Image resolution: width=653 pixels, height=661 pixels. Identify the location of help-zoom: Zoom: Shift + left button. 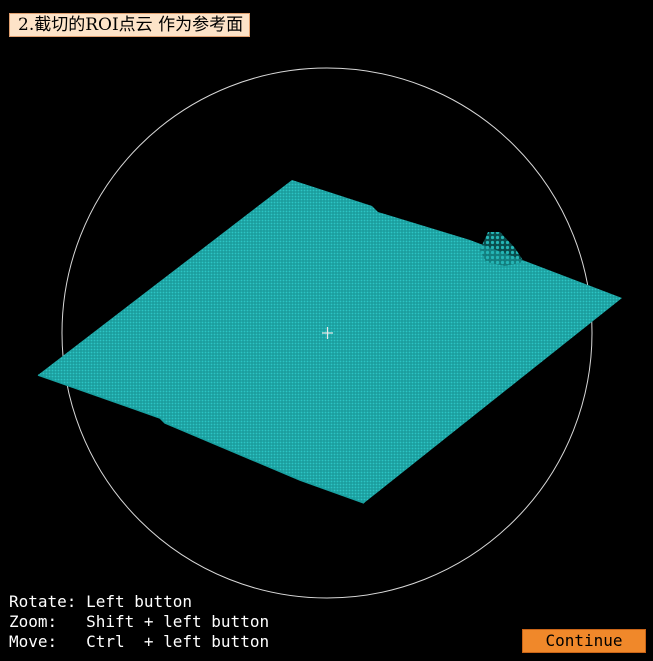
(139, 621).